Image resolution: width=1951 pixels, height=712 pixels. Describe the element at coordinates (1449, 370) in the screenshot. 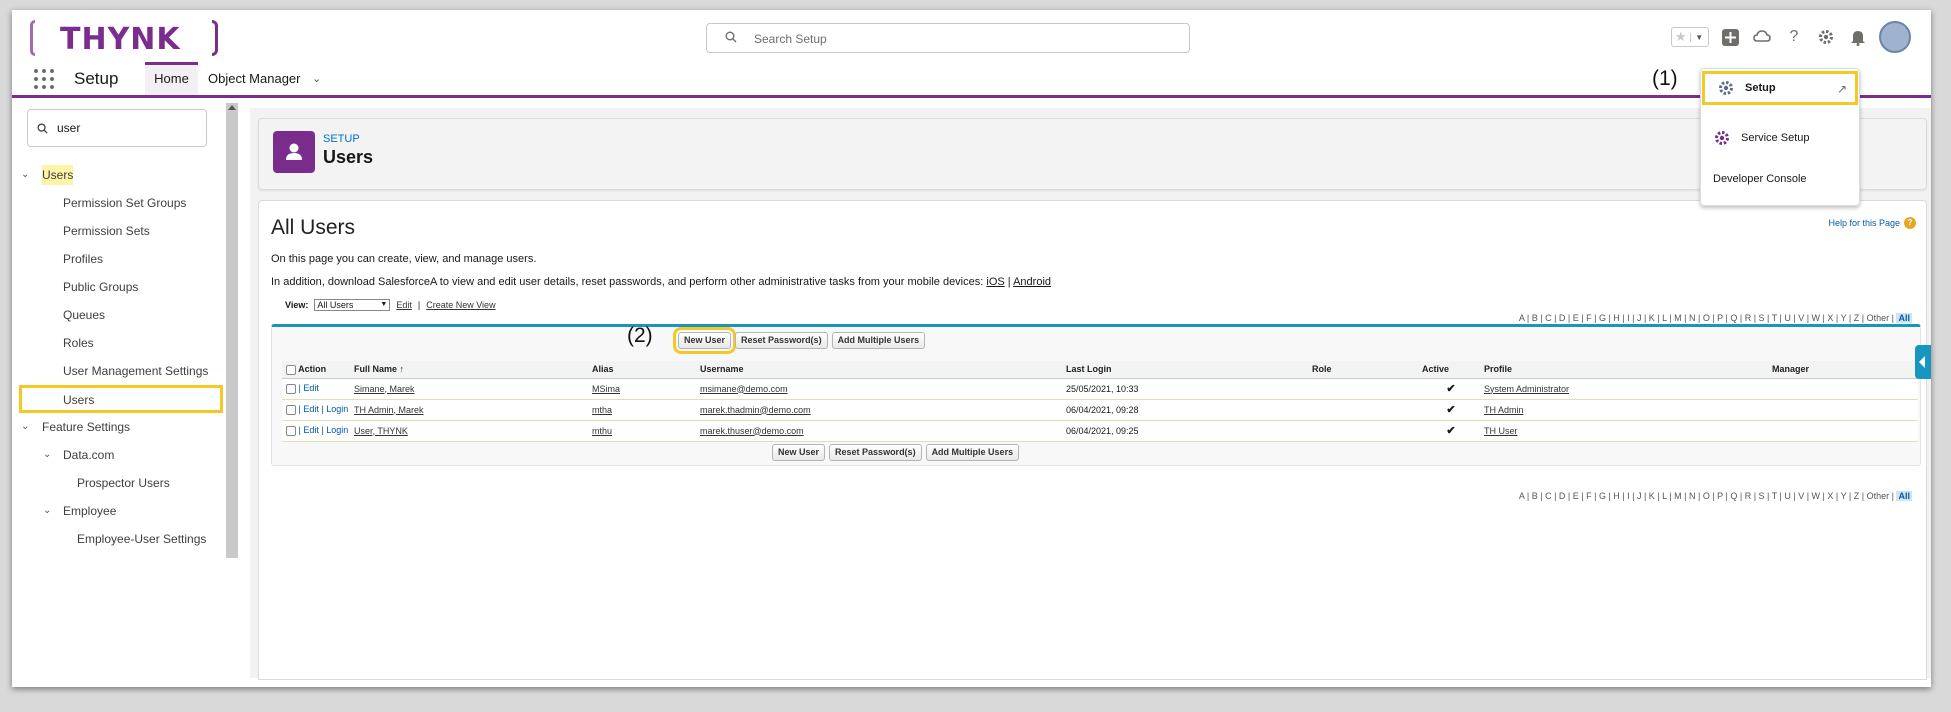

I see `column-active: Active` at that location.